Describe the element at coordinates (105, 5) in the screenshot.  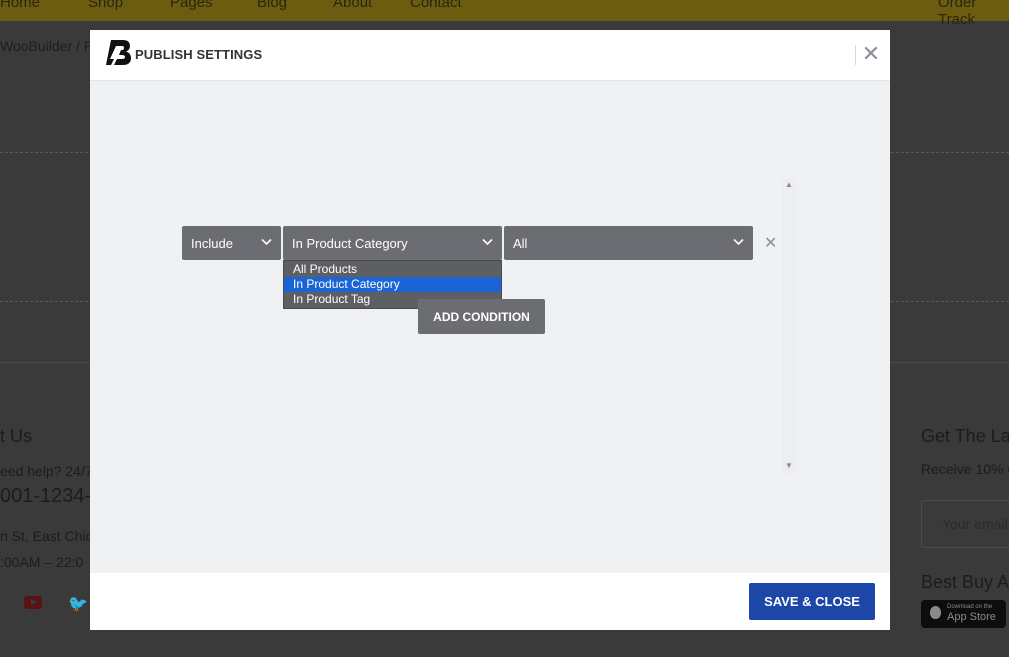
I see `nav-shop: Shop` at that location.